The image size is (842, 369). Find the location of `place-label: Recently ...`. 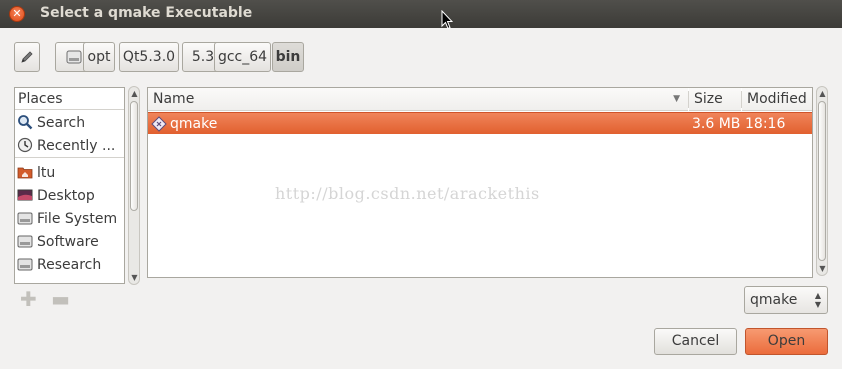

place-label: Recently ... is located at coordinates (76, 146).